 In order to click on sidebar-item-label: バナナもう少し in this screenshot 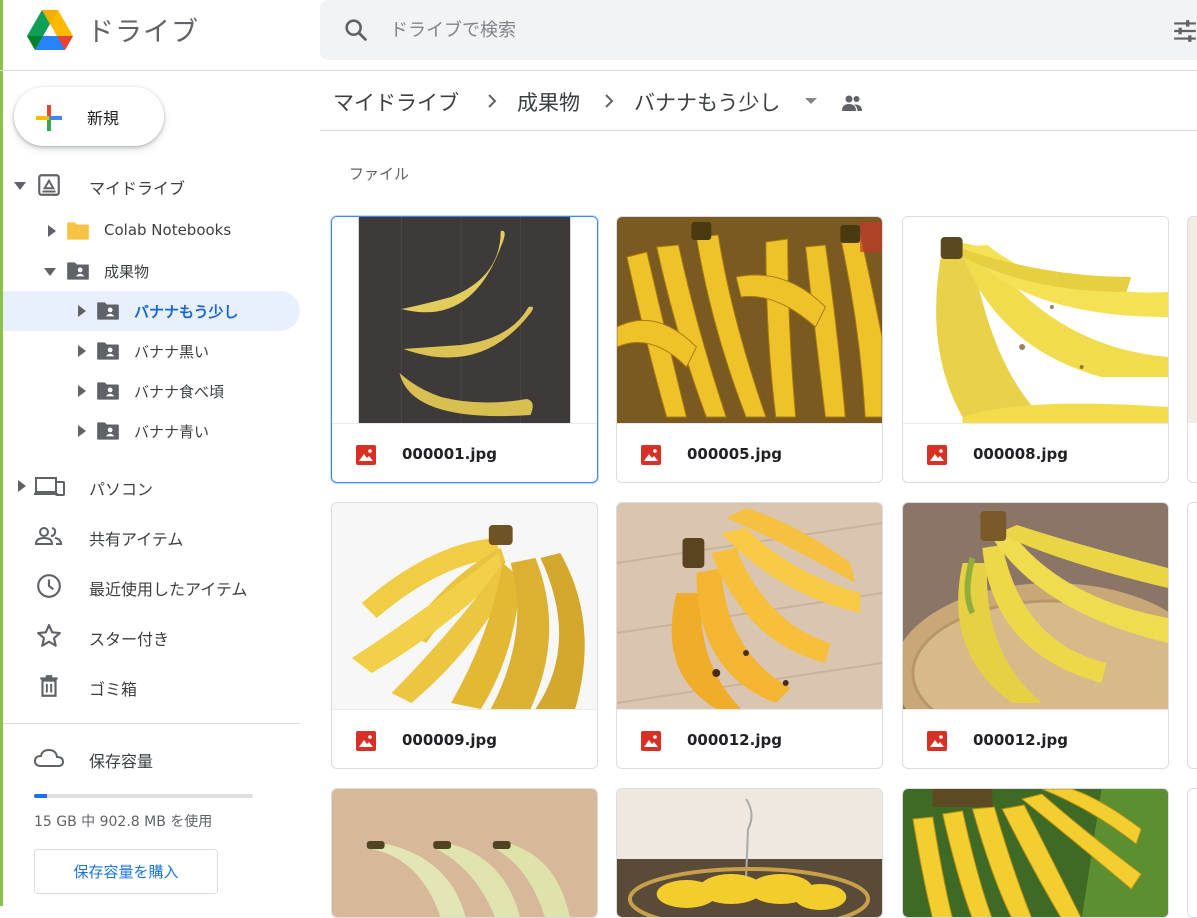, I will do `click(186, 312)`.